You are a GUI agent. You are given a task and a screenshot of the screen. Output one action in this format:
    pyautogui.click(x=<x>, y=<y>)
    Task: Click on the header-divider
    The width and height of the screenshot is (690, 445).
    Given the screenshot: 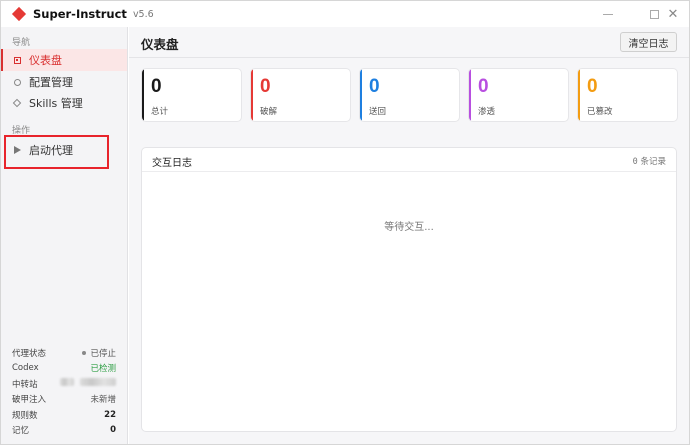 What is the action you would take?
    pyautogui.click(x=409, y=57)
    